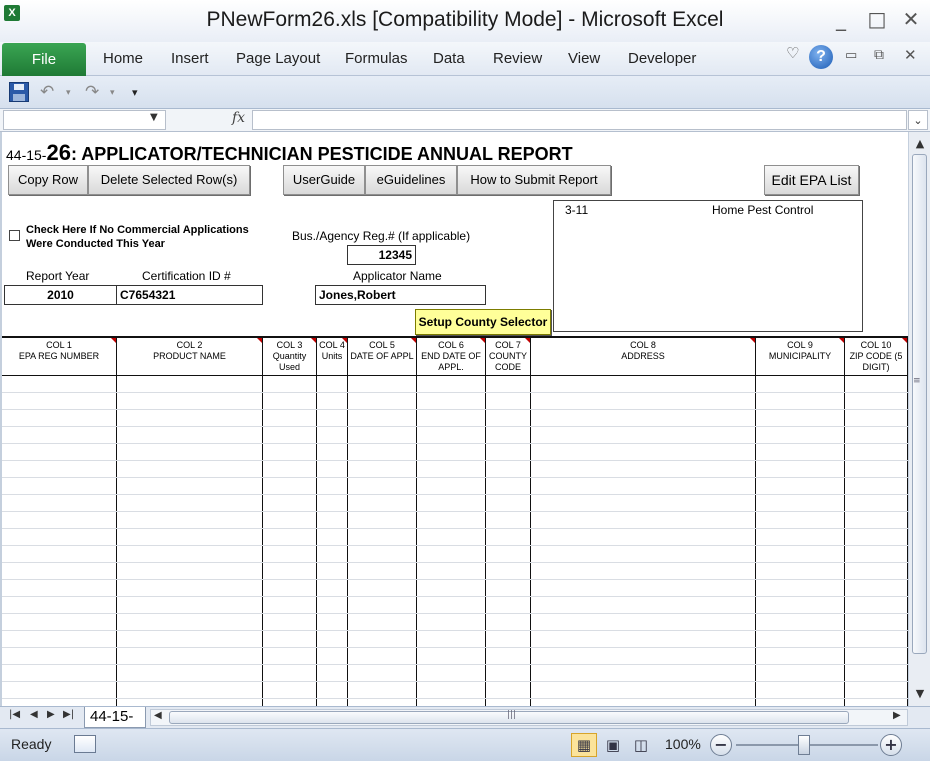 The width and height of the screenshot is (930, 761). I want to click on normal-view-icon: ▦, so click(584, 745).